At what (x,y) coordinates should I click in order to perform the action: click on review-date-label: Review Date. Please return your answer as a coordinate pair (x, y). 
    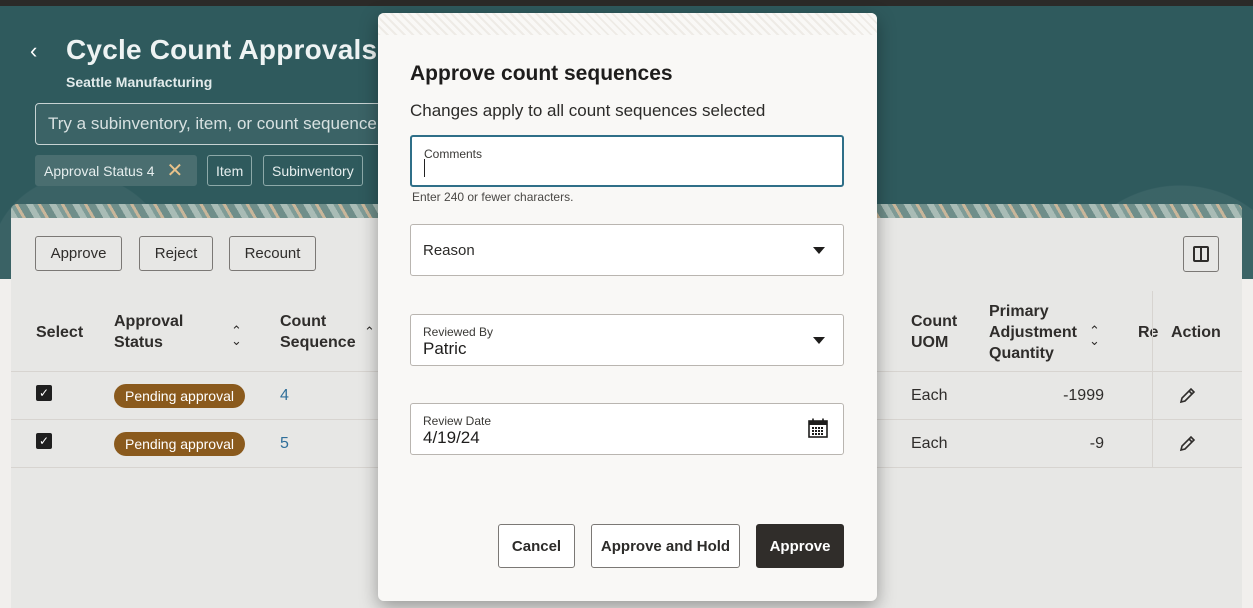
    Looking at the image, I should click on (457, 421).